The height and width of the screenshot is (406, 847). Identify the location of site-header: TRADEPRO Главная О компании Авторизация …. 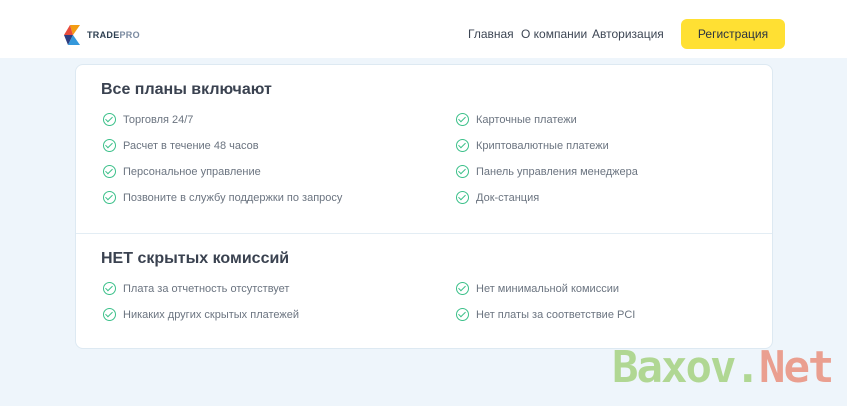
(423, 29).